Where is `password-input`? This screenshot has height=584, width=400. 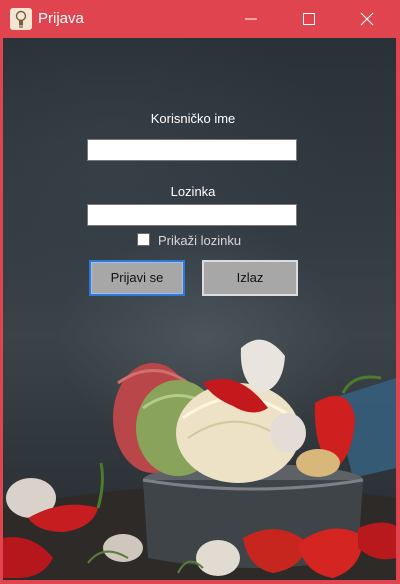
password-input is located at coordinates (192, 215).